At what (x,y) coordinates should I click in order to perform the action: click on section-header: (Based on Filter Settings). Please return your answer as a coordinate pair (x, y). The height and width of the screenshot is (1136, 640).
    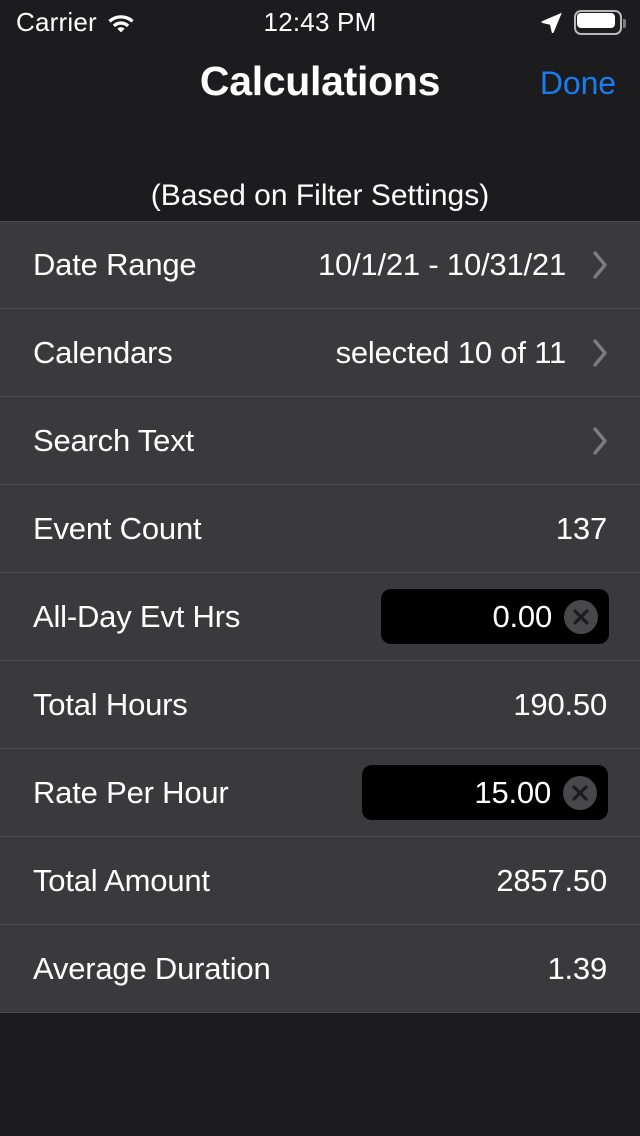
    Looking at the image, I should click on (320, 195).